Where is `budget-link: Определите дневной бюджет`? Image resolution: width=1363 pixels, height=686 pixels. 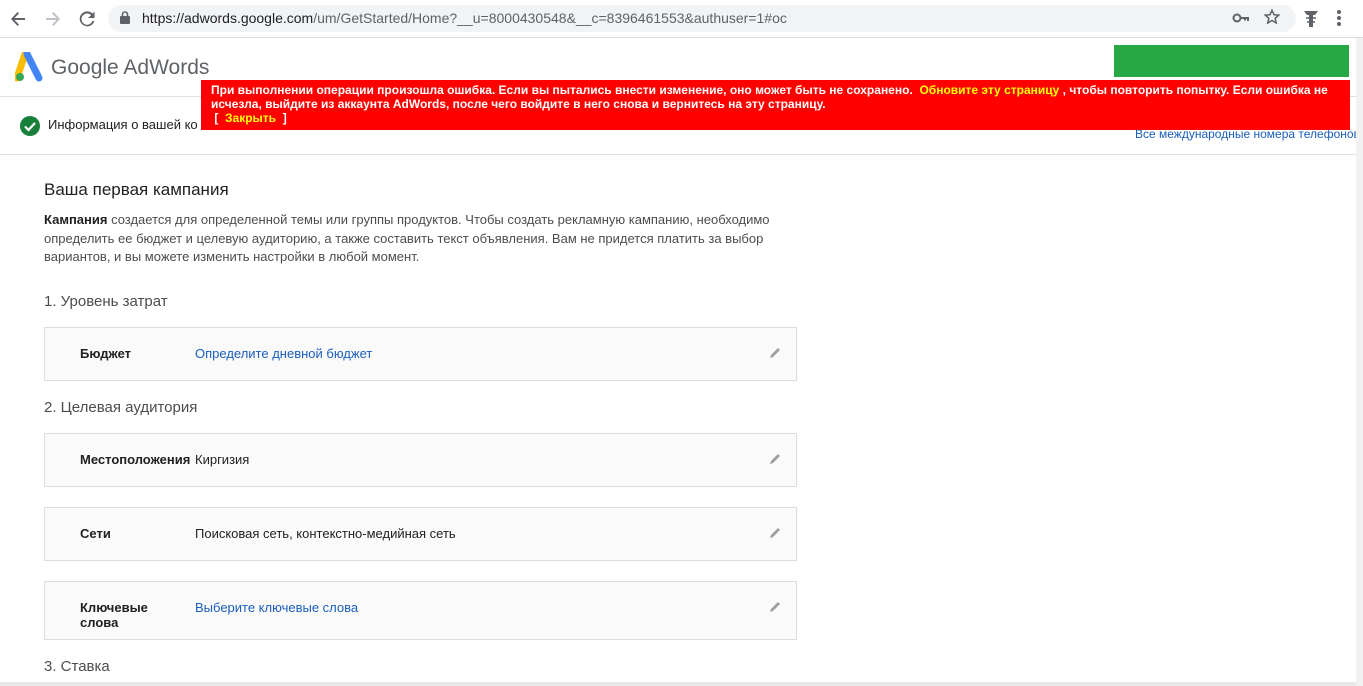 budget-link: Определите дневной бюджет is located at coordinates (283, 353).